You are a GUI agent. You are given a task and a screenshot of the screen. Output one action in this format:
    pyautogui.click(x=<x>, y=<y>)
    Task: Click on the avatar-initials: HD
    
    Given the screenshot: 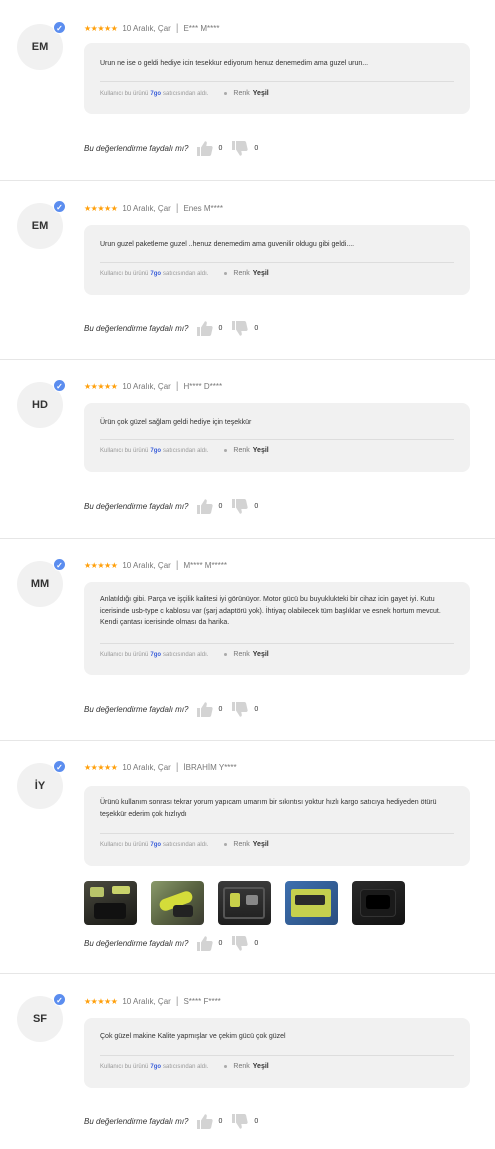 What is the action you would take?
    pyautogui.click(x=40, y=405)
    